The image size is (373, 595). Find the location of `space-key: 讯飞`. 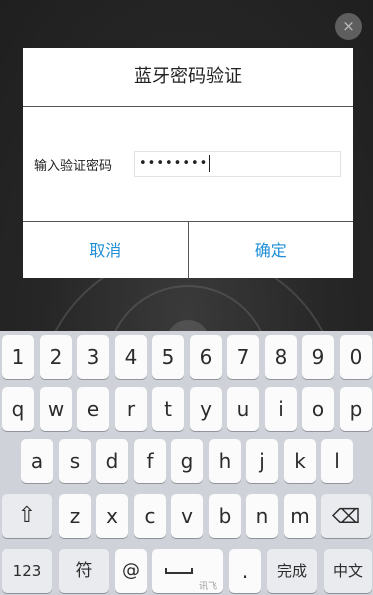

space-key: 讯飞 is located at coordinates (187, 571).